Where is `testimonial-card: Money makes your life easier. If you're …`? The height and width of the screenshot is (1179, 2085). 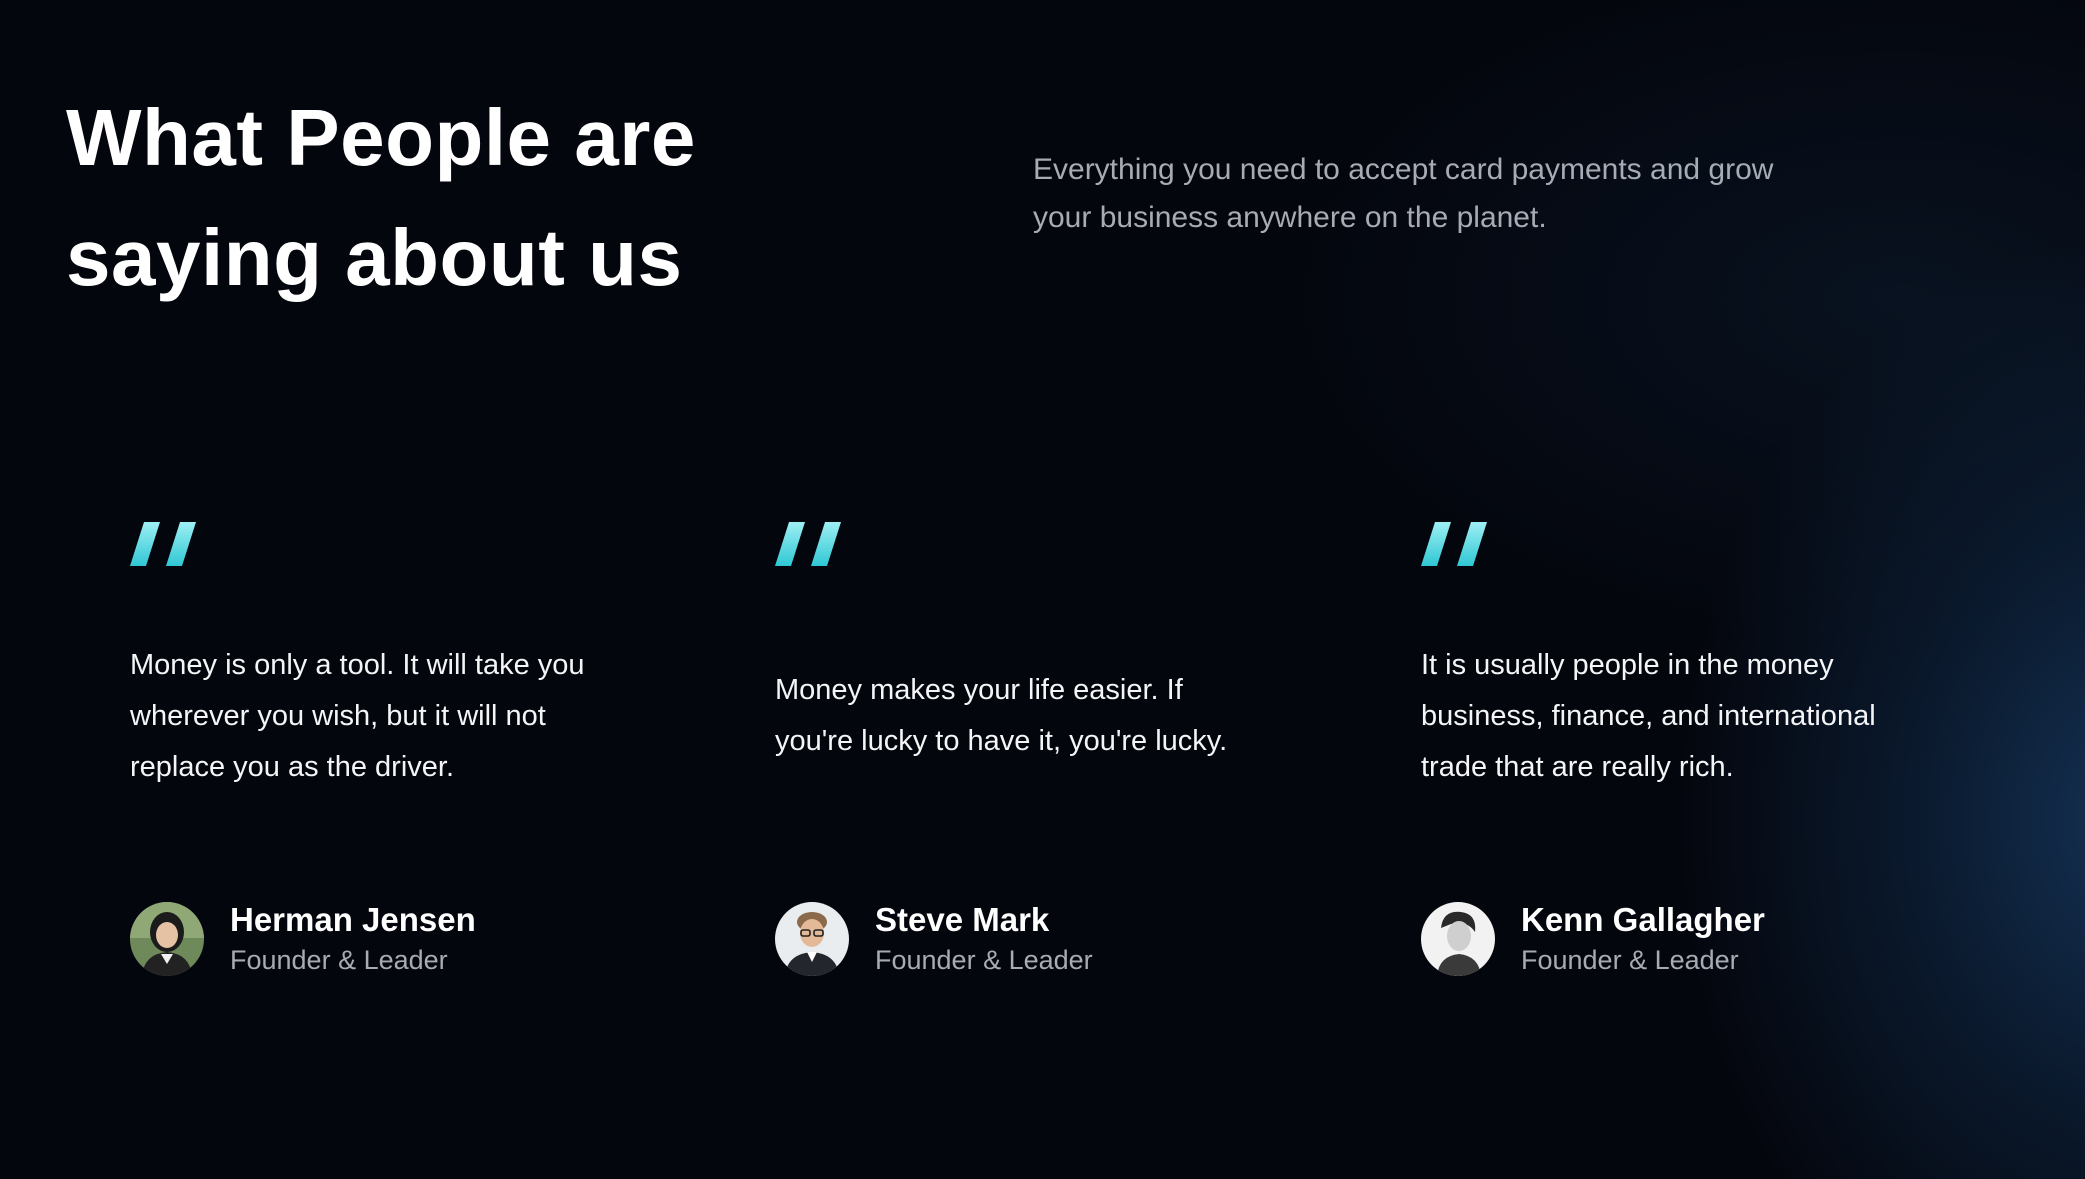 testimonial-card: Money makes your life easier. If you're … is located at coordinates (1035, 748).